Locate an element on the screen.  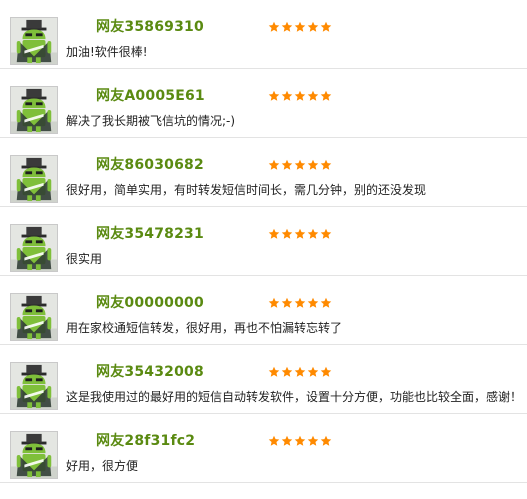
review-item: 网友28f31fc2 好用，很方便 is located at coordinates (263, 448).